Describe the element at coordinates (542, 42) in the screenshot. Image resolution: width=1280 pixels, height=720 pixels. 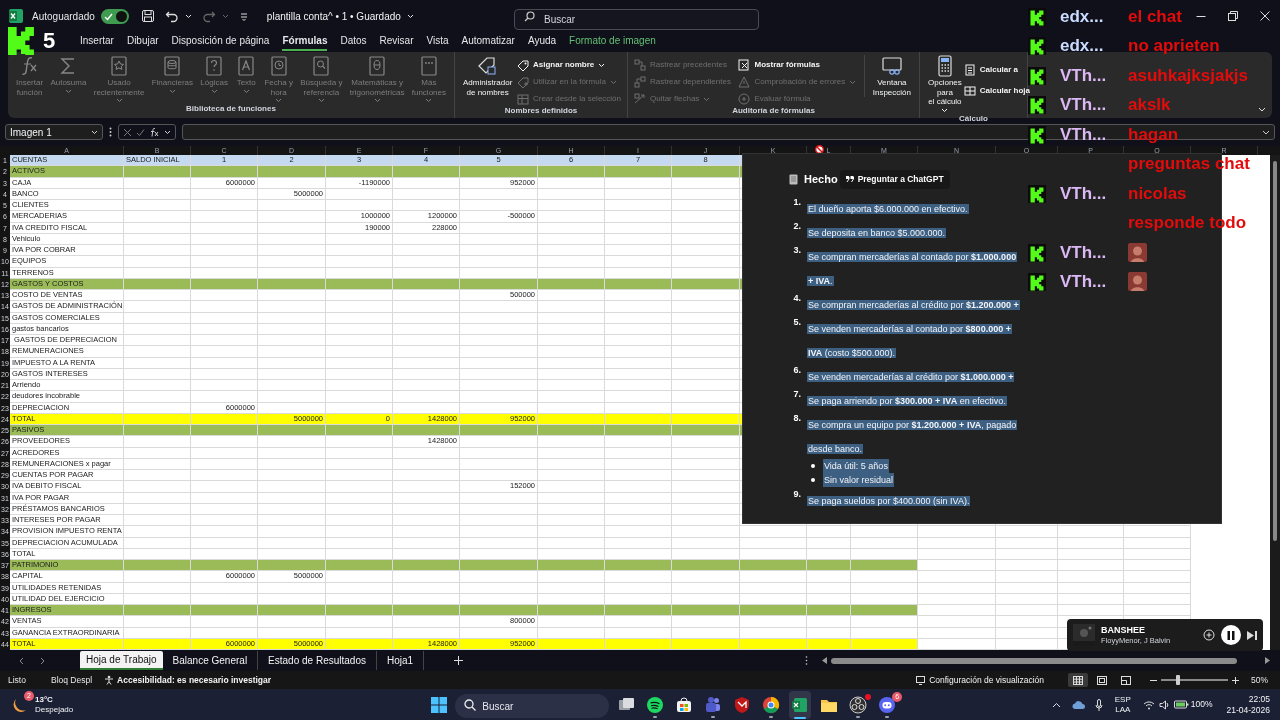
I see `menu-tab: Ayuda` at that location.